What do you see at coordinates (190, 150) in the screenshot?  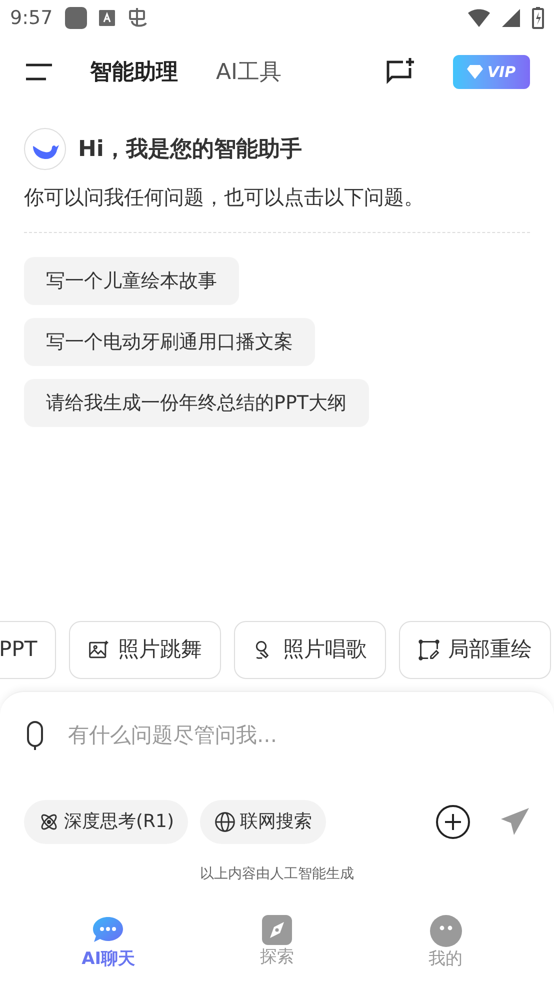 I see `greeting-title: Hi，我是您的智能助手` at bounding box center [190, 150].